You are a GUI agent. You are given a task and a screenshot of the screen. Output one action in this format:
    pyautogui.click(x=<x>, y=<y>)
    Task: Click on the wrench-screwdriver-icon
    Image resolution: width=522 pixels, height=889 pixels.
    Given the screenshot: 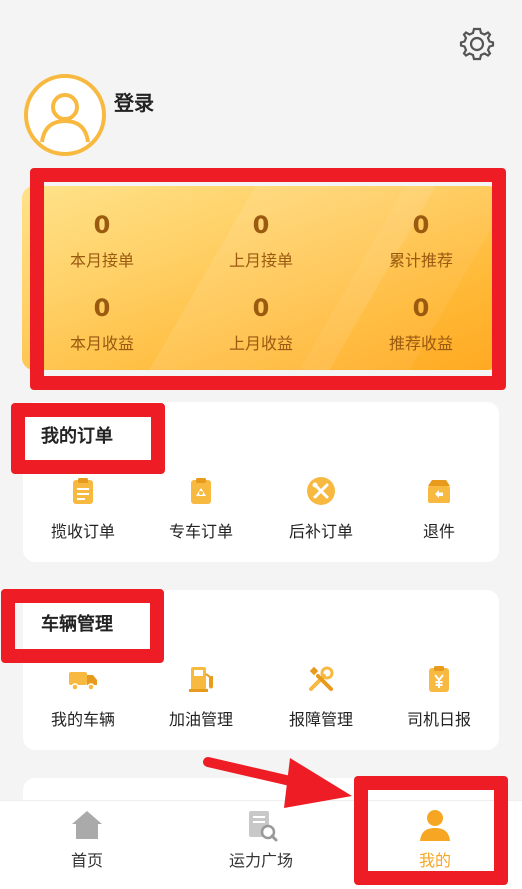 What is the action you would take?
    pyautogui.click(x=321, y=679)
    